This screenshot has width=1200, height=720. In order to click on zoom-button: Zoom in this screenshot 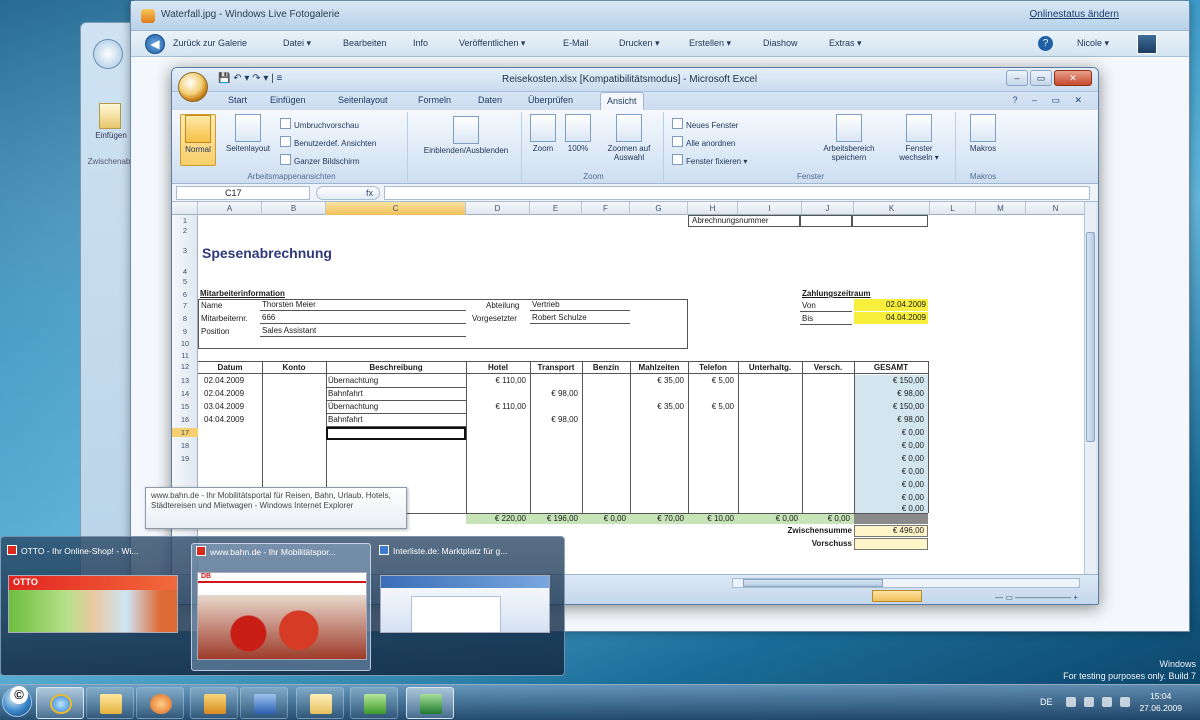, I will do `click(543, 133)`.